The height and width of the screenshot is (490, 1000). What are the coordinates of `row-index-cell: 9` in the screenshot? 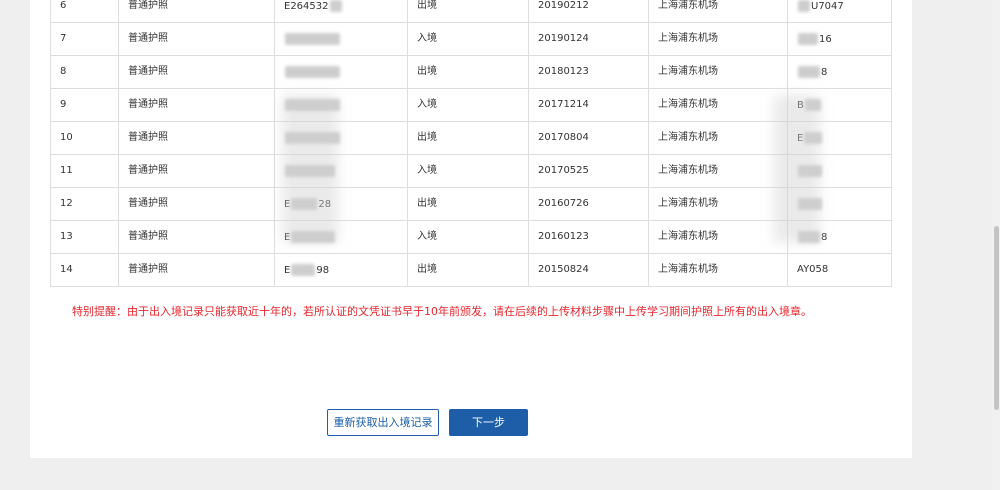 It's located at (84, 105).